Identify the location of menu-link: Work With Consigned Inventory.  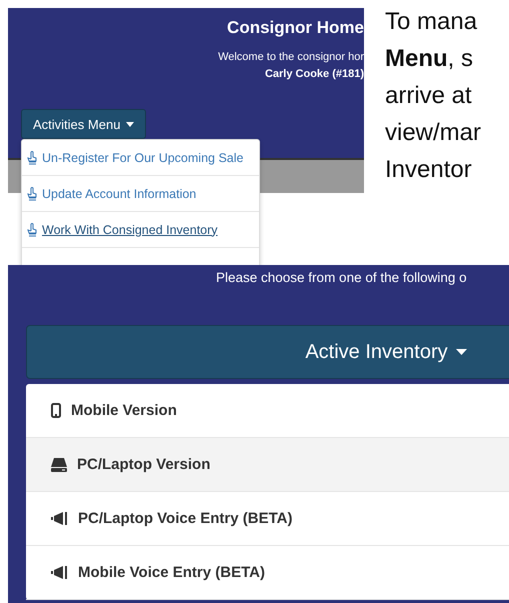
(130, 229).